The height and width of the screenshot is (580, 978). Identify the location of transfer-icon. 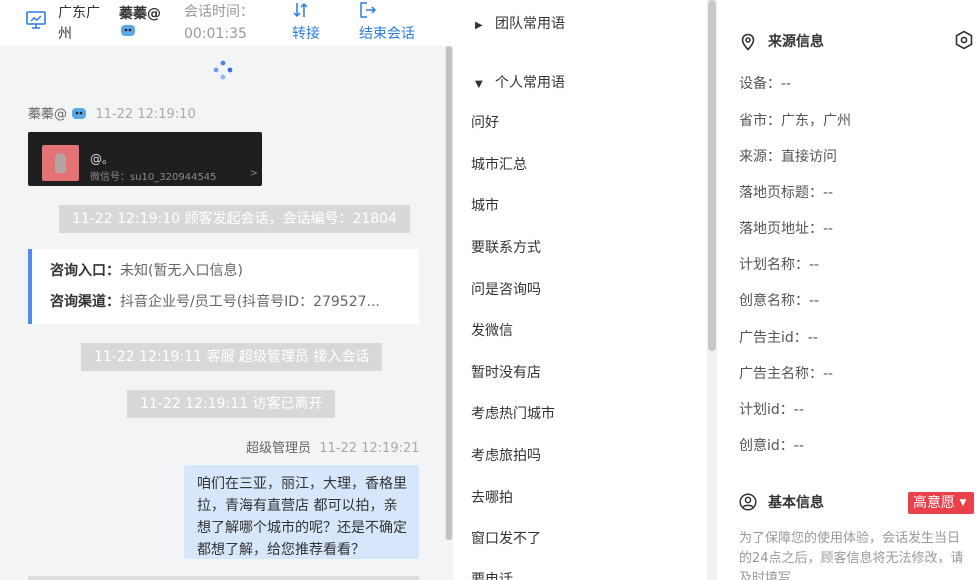
(300, 10).